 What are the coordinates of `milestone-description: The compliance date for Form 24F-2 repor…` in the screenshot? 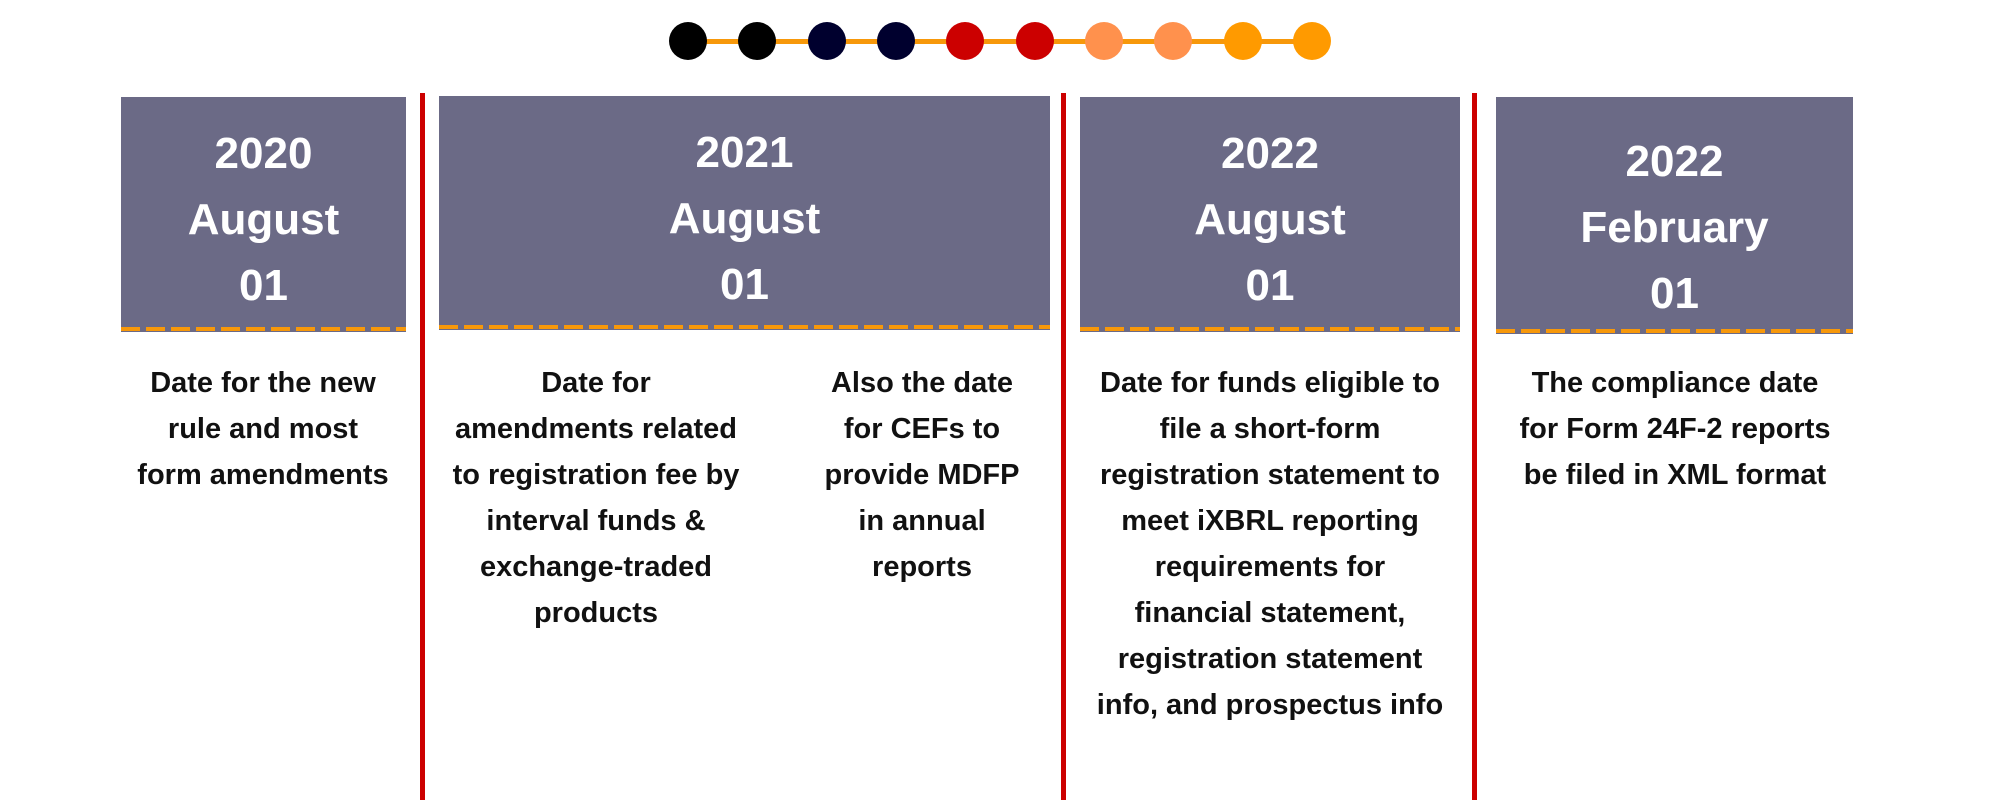 It's located at (1675, 429).